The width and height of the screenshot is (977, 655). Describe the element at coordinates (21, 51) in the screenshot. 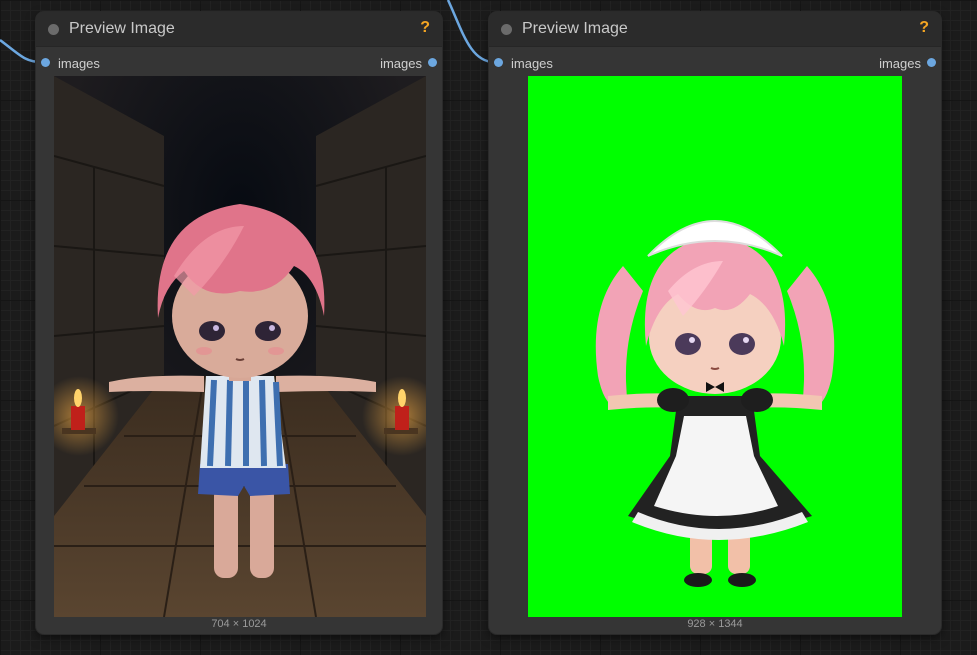

I see `wire-to-left-node` at that location.